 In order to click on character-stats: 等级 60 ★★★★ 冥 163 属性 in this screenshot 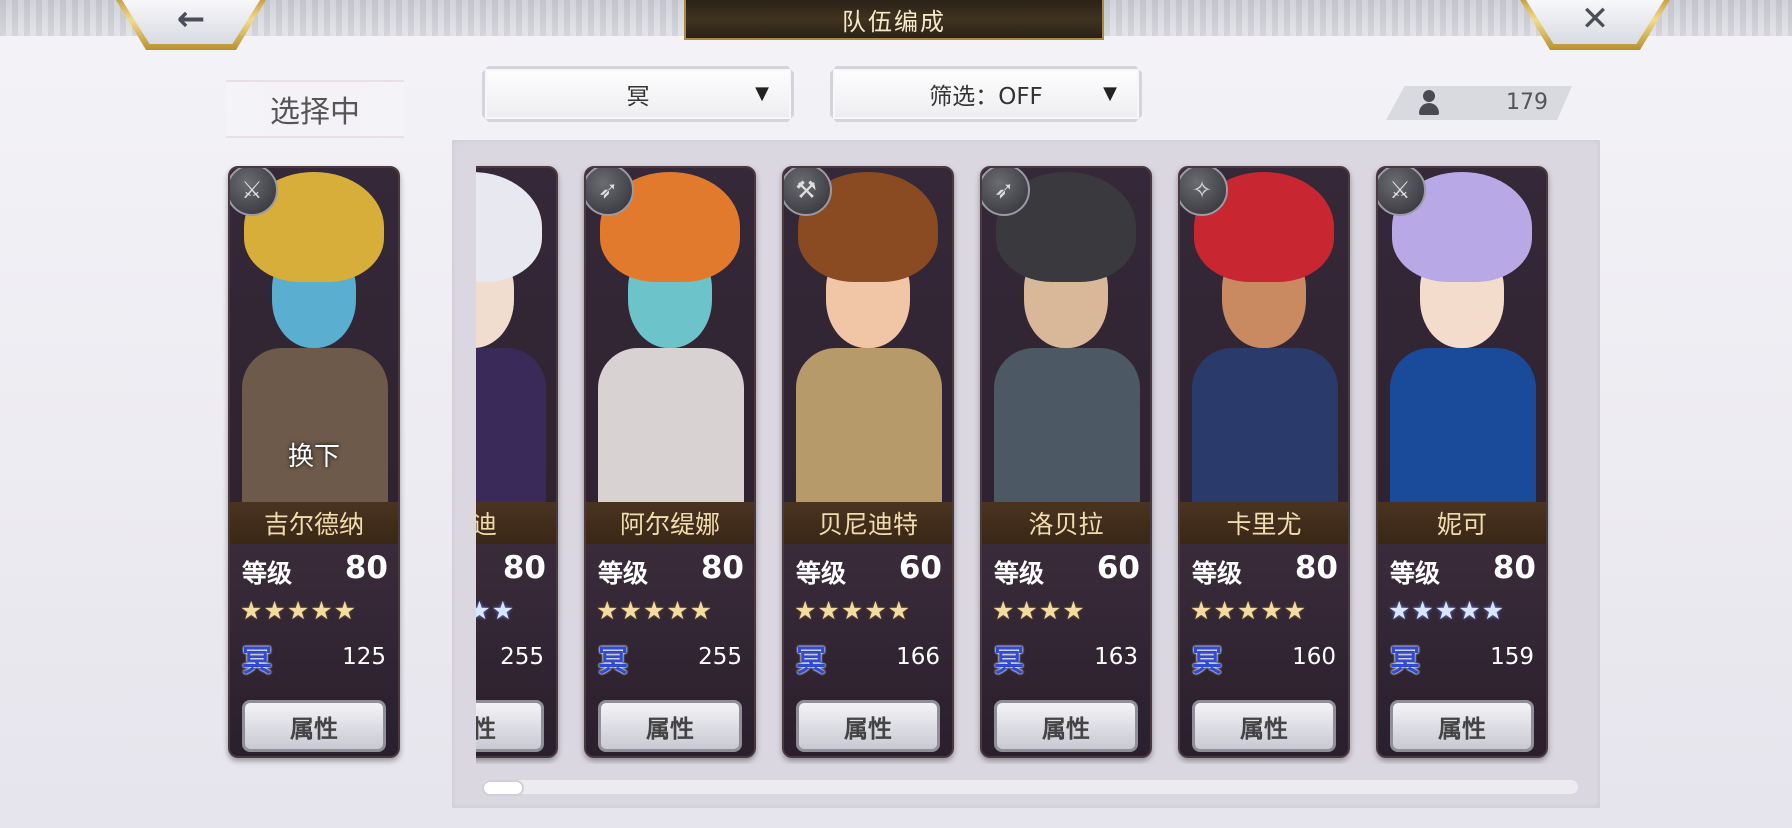, I will do `click(1066, 650)`.